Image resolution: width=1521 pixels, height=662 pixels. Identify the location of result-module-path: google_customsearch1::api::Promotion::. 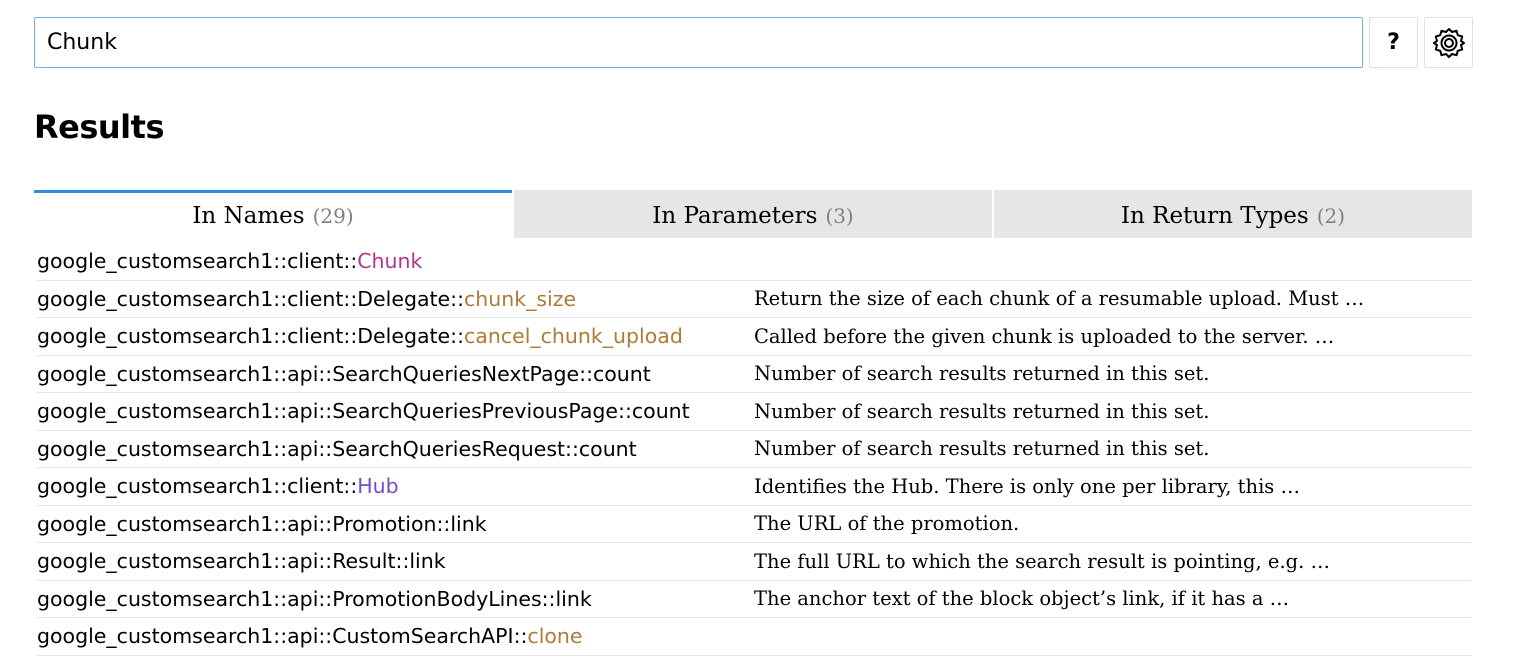
(244, 523).